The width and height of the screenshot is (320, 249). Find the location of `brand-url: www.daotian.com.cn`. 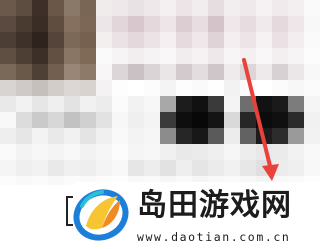

brand-url: www.daotian.com.cn is located at coordinates (214, 237).